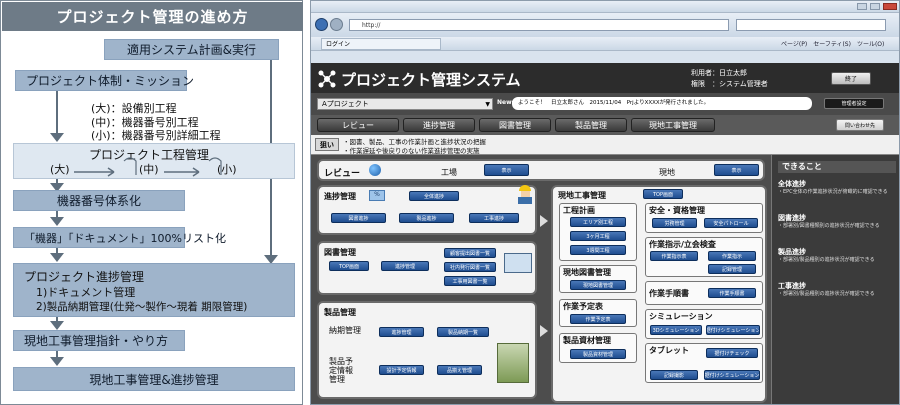 This screenshot has width=900, height=405. What do you see at coordinates (598, 222) in the screenshot?
I see `area-schedule-button: エリア別工程` at bounding box center [598, 222].